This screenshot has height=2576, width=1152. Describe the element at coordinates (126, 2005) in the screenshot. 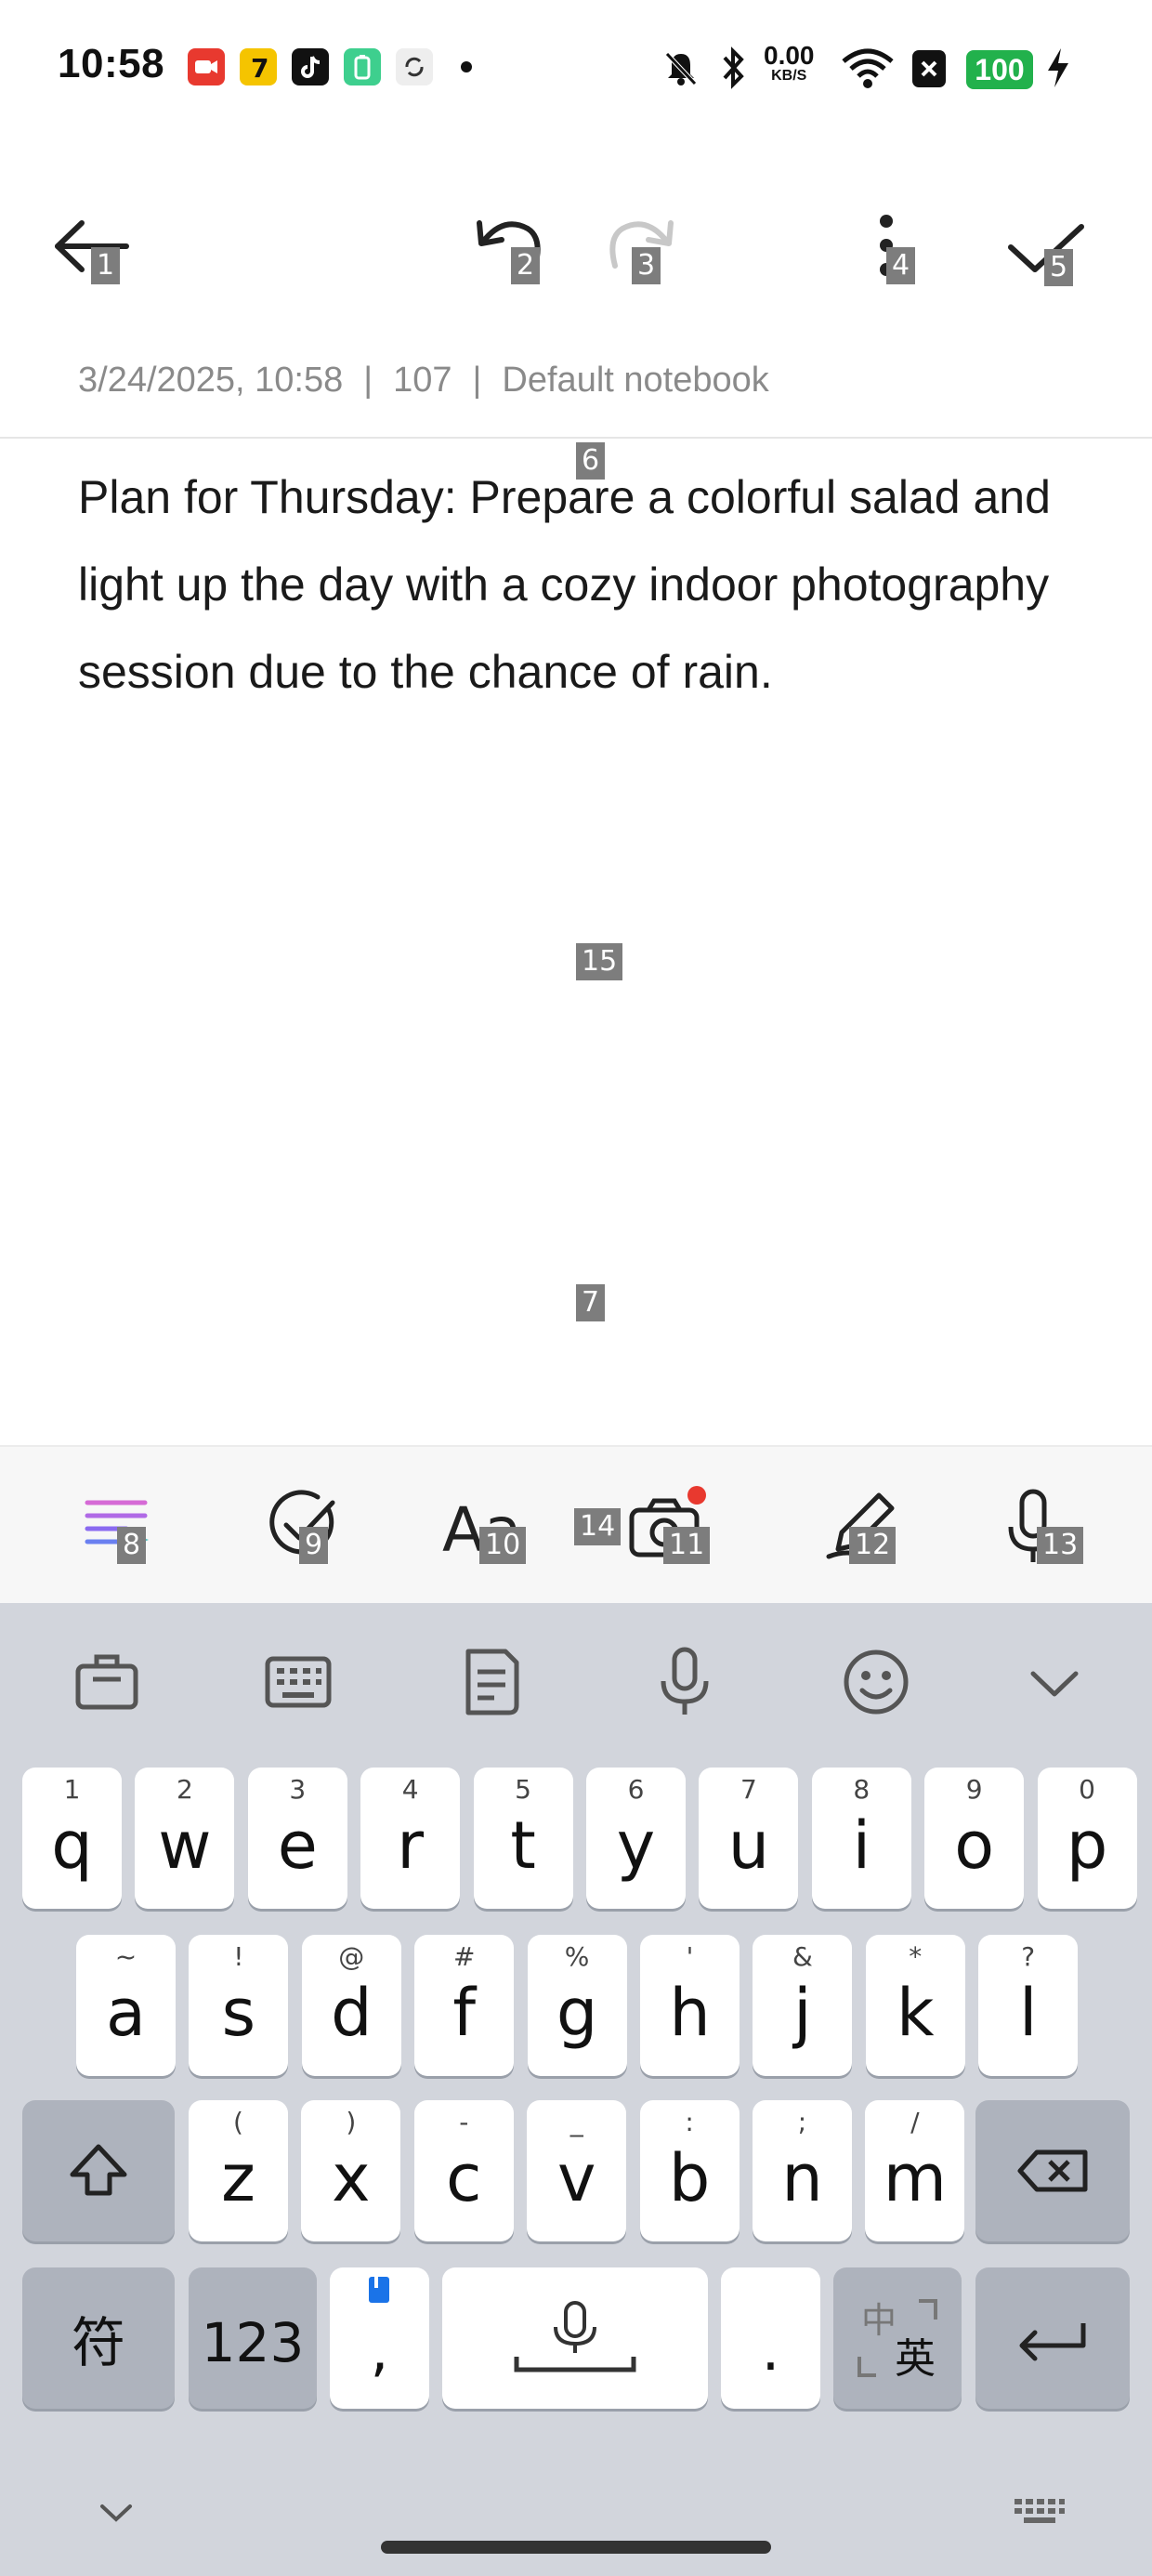

I see `key-a: ~ a` at that location.